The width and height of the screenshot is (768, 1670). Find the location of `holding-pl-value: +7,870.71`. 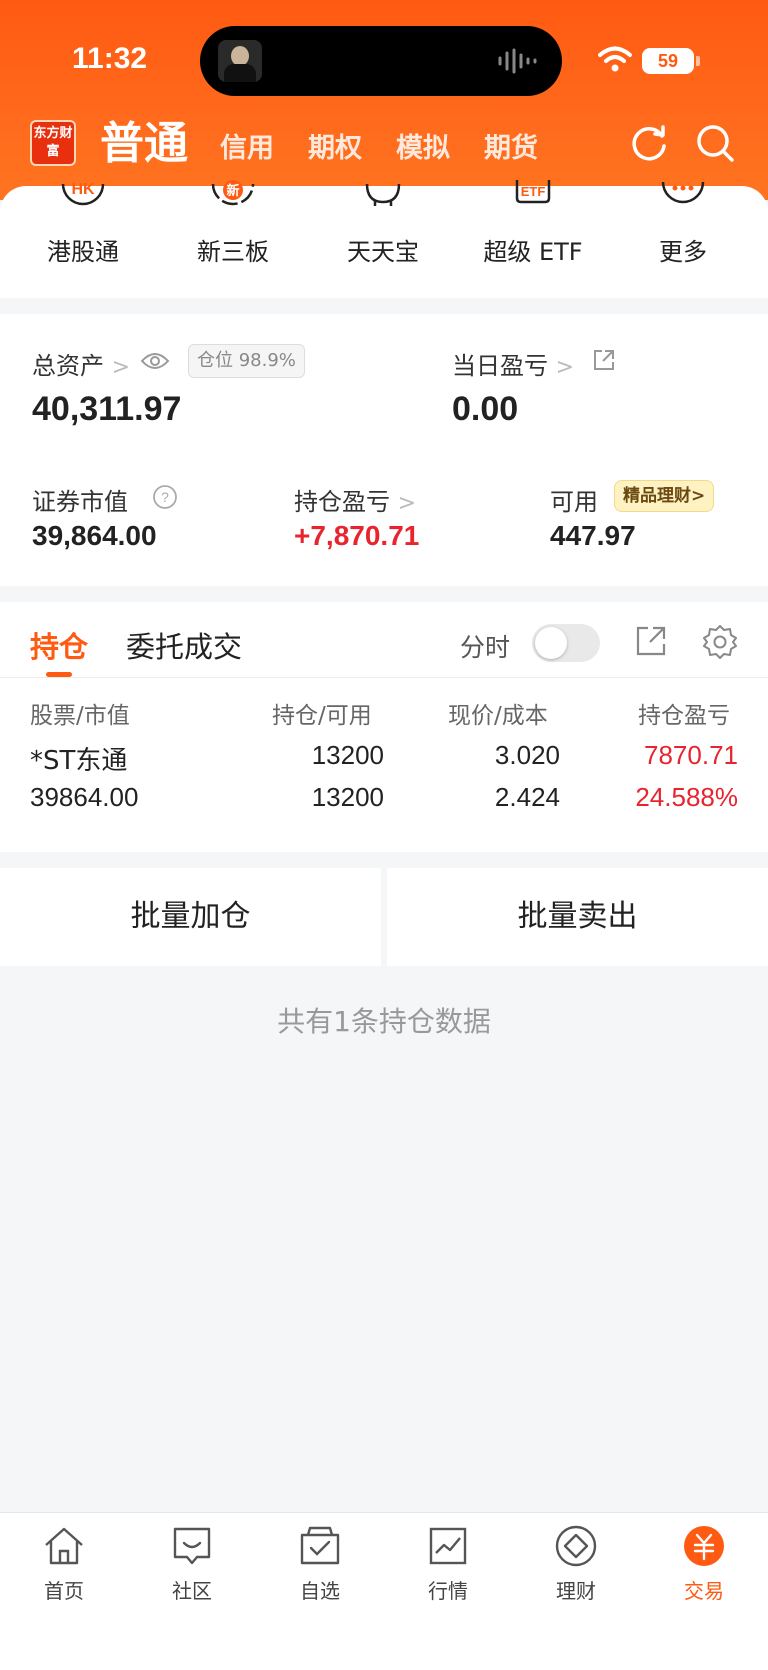

holding-pl-value: +7,870.71 is located at coordinates (357, 535).